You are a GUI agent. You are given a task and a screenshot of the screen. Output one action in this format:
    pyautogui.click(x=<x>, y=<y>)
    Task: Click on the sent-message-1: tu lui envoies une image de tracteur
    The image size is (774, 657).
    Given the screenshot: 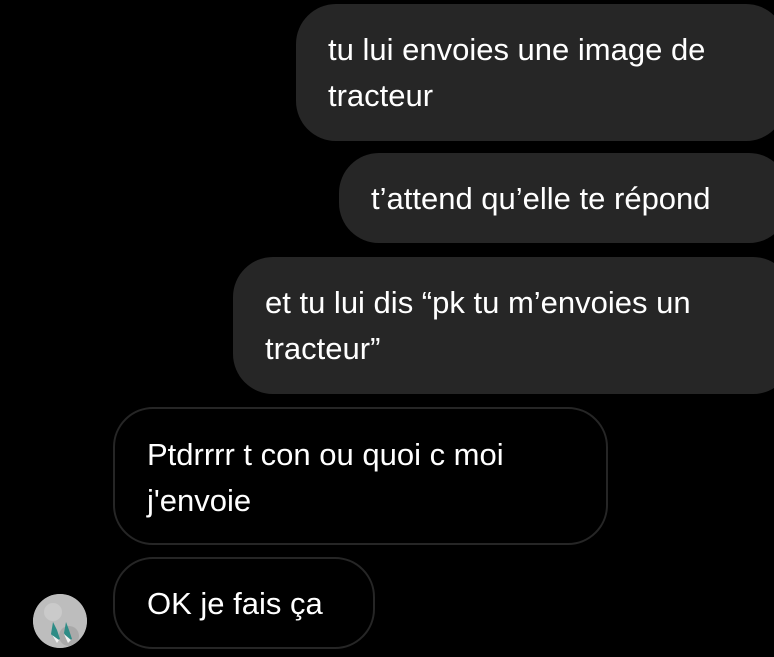 What is the action you would take?
    pyautogui.click(x=535, y=72)
    